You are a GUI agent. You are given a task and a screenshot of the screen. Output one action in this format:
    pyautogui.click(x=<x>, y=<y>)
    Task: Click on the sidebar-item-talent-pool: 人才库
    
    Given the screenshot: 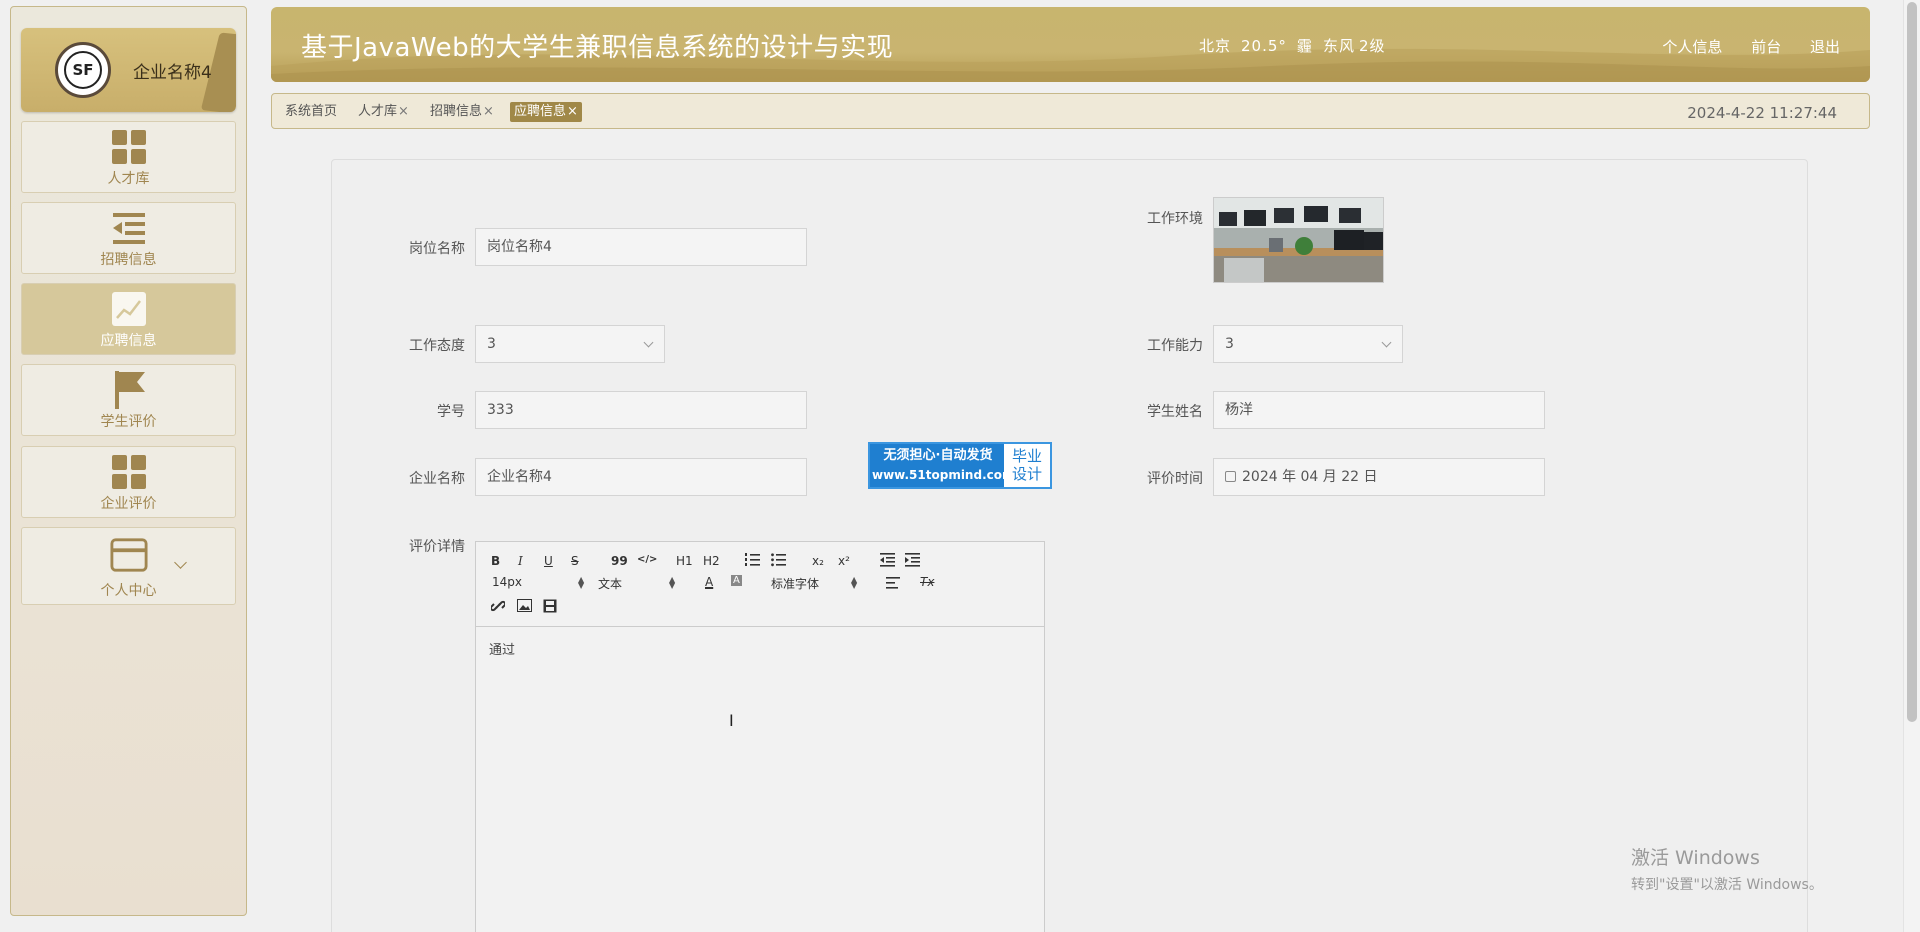 What is the action you would take?
    pyautogui.click(x=128, y=157)
    